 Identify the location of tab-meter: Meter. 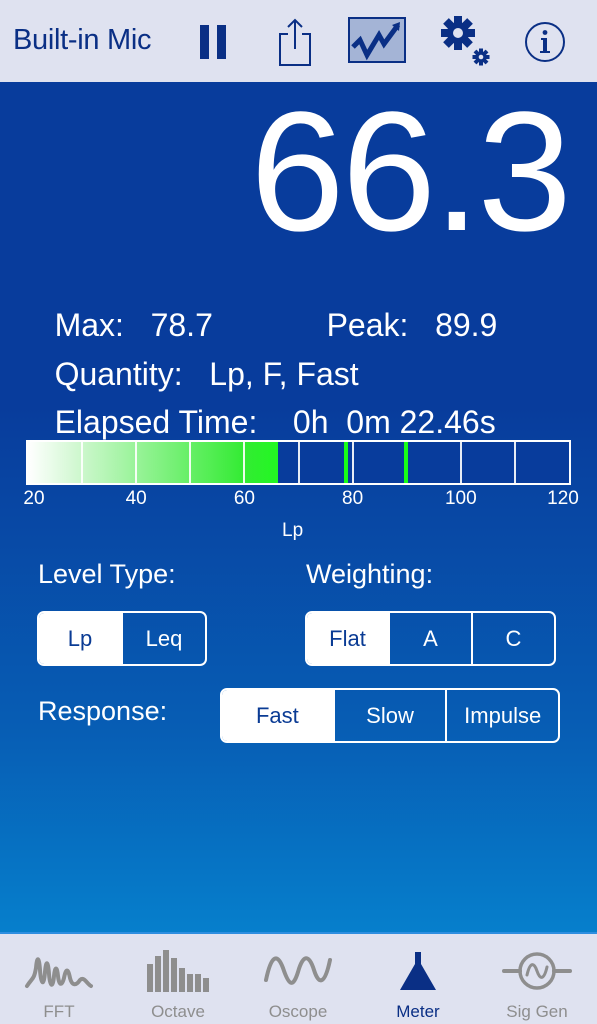
(418, 979).